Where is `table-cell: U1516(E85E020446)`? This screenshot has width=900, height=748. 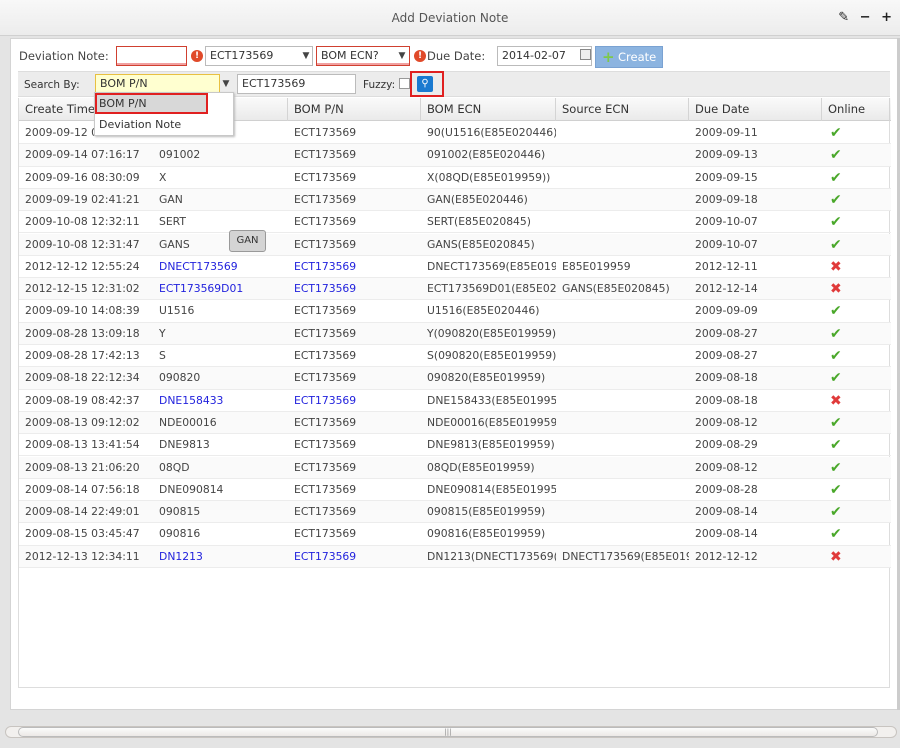 table-cell: U1516(E85E020446) is located at coordinates (483, 311).